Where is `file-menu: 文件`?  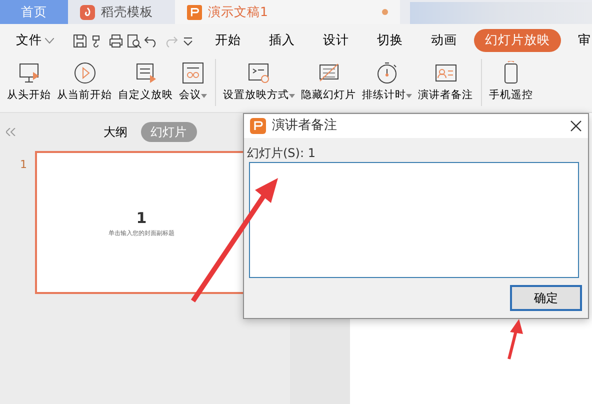
file-menu: 文件 is located at coordinates (35, 40).